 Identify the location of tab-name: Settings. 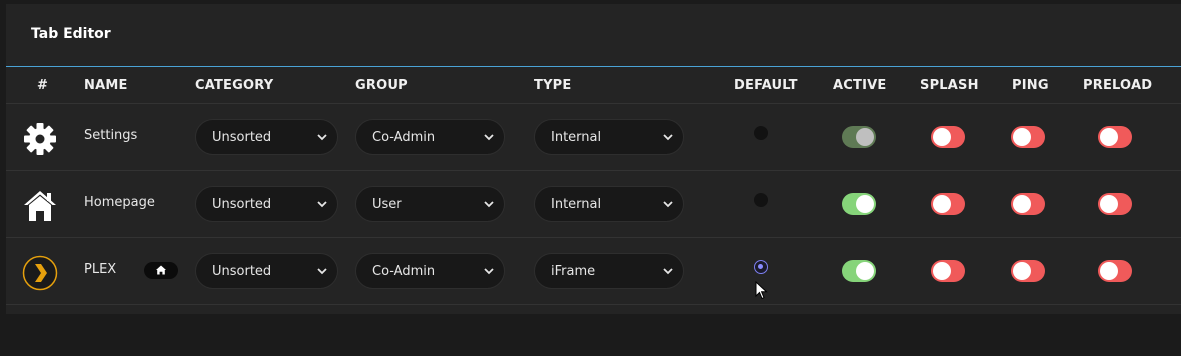
(111, 135).